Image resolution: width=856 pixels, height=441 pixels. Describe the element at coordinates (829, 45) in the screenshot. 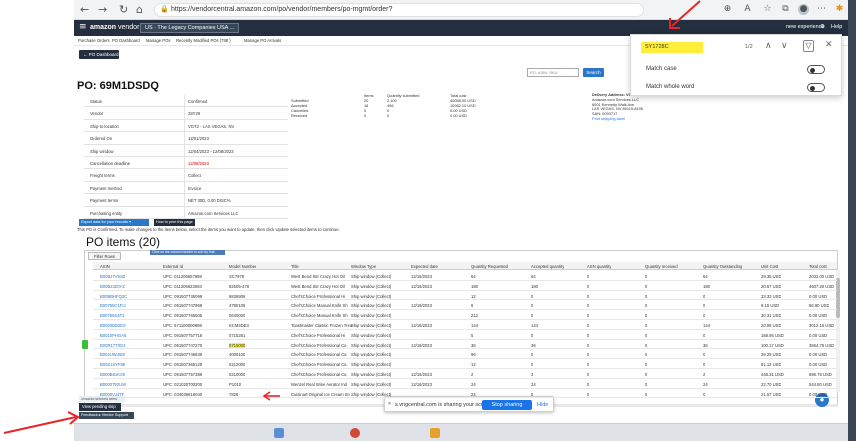

I see `find-close-icon: ✕` at that location.